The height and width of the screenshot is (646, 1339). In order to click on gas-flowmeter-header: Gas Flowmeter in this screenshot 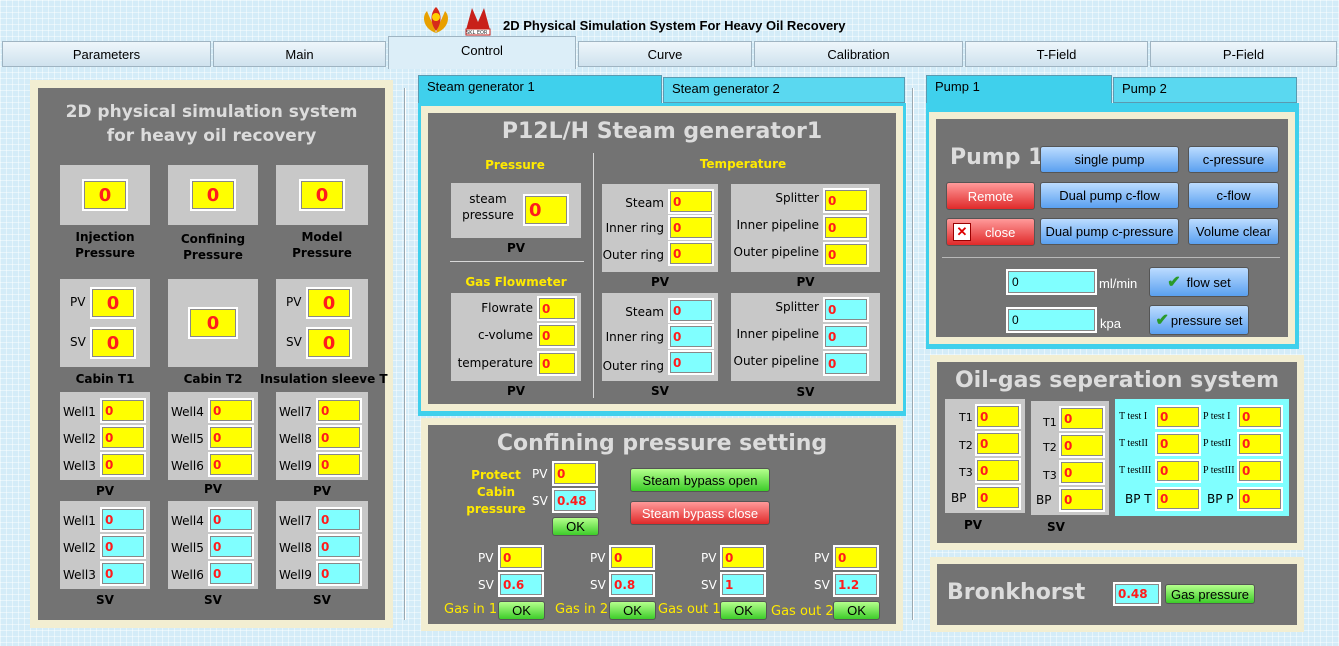, I will do `click(516, 282)`.